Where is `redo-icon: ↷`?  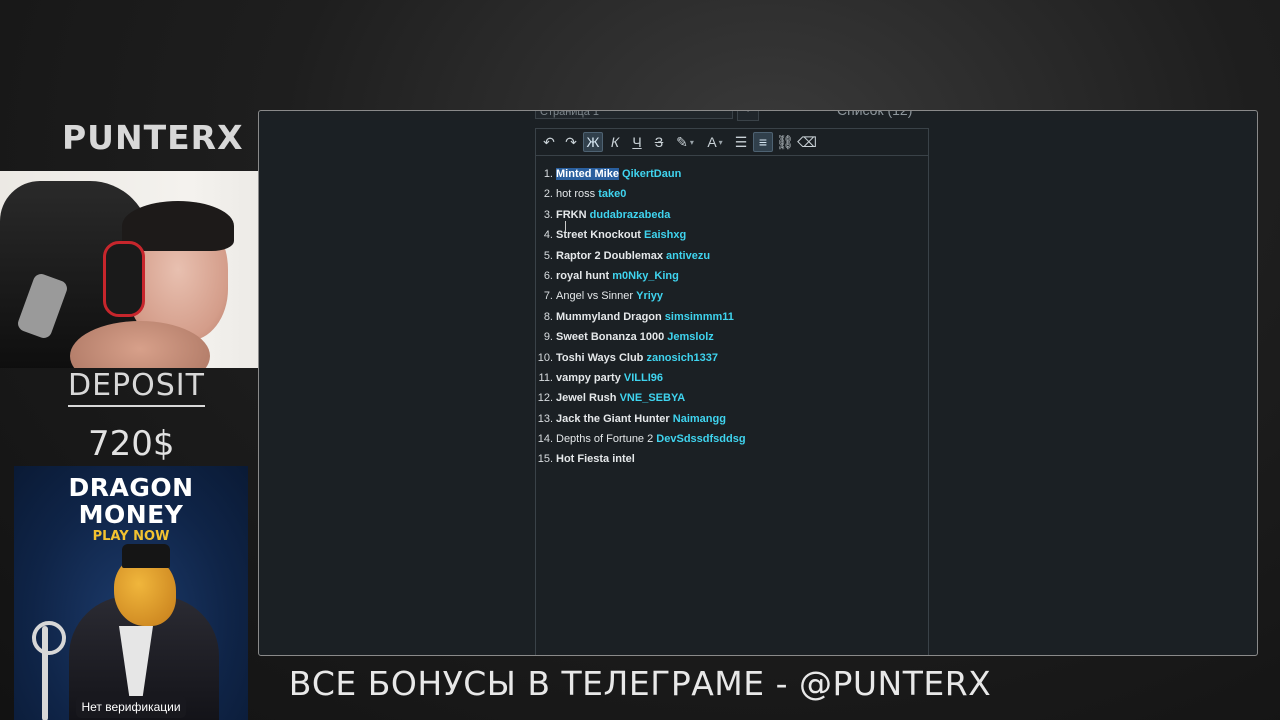 redo-icon: ↷ is located at coordinates (571, 142).